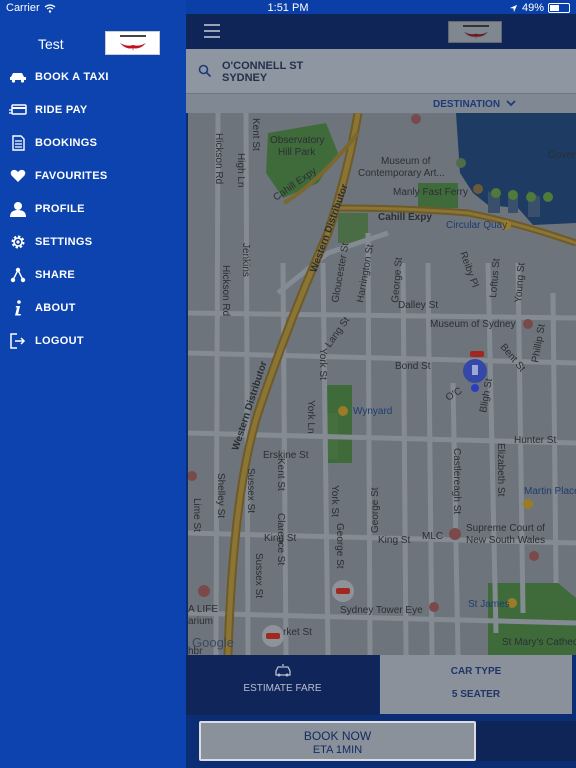 Image resolution: width=576 pixels, height=768 pixels. What do you see at coordinates (430, 192) in the screenshot?
I see `map-label: Manly Fast Ferry` at bounding box center [430, 192].